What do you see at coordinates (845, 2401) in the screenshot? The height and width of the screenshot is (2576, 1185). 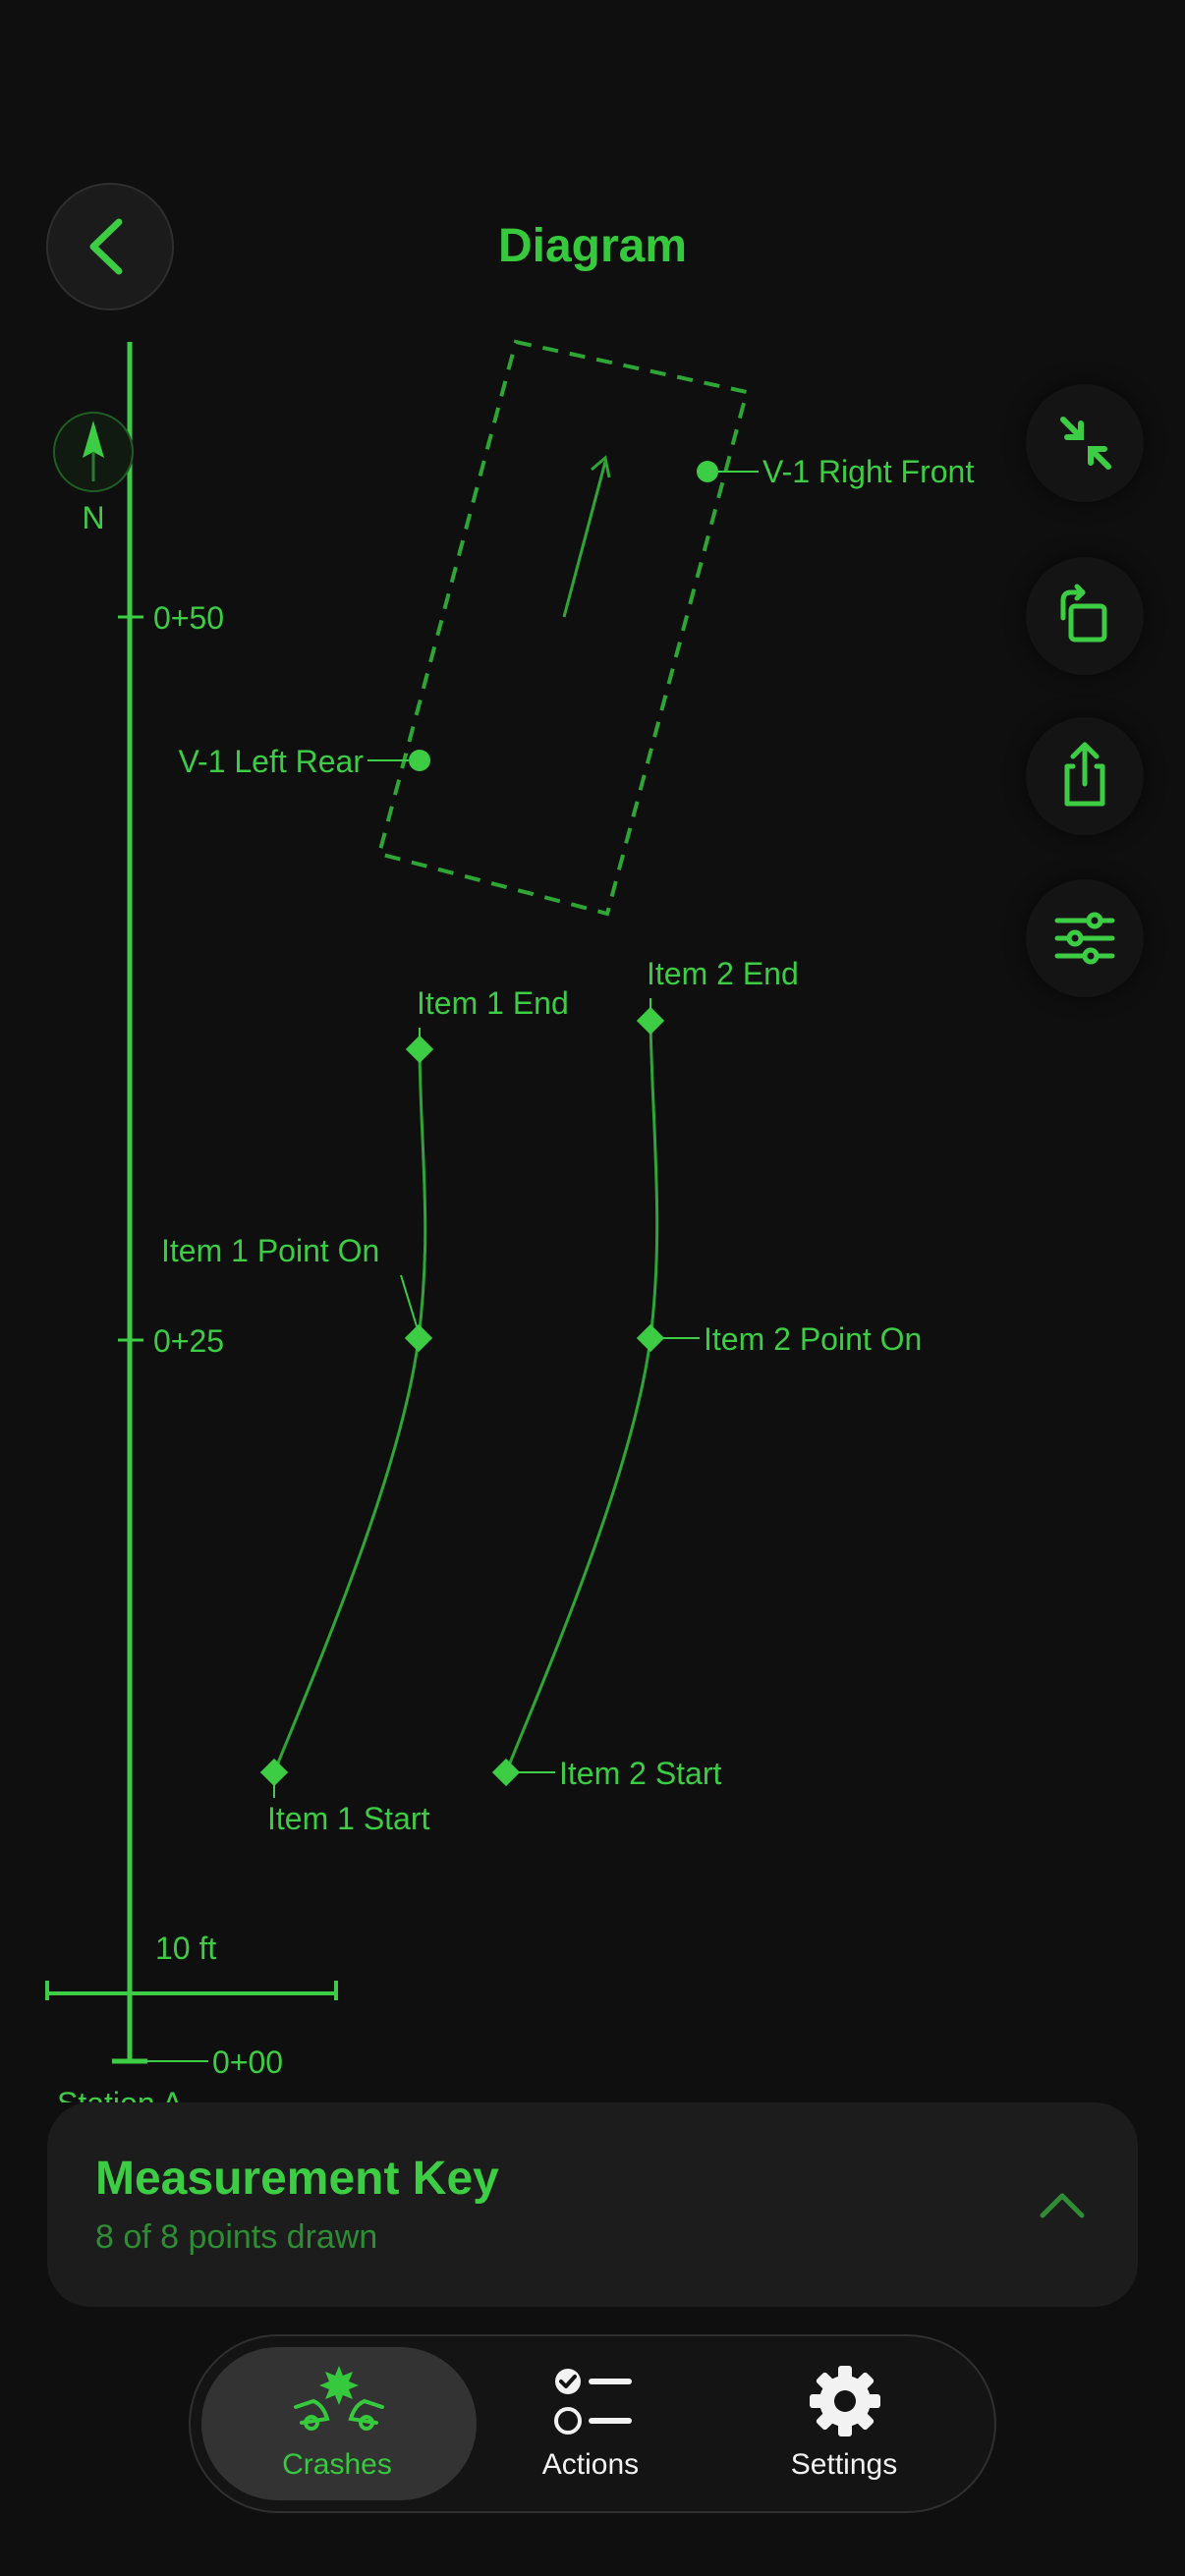 I see `gear-icon` at bounding box center [845, 2401].